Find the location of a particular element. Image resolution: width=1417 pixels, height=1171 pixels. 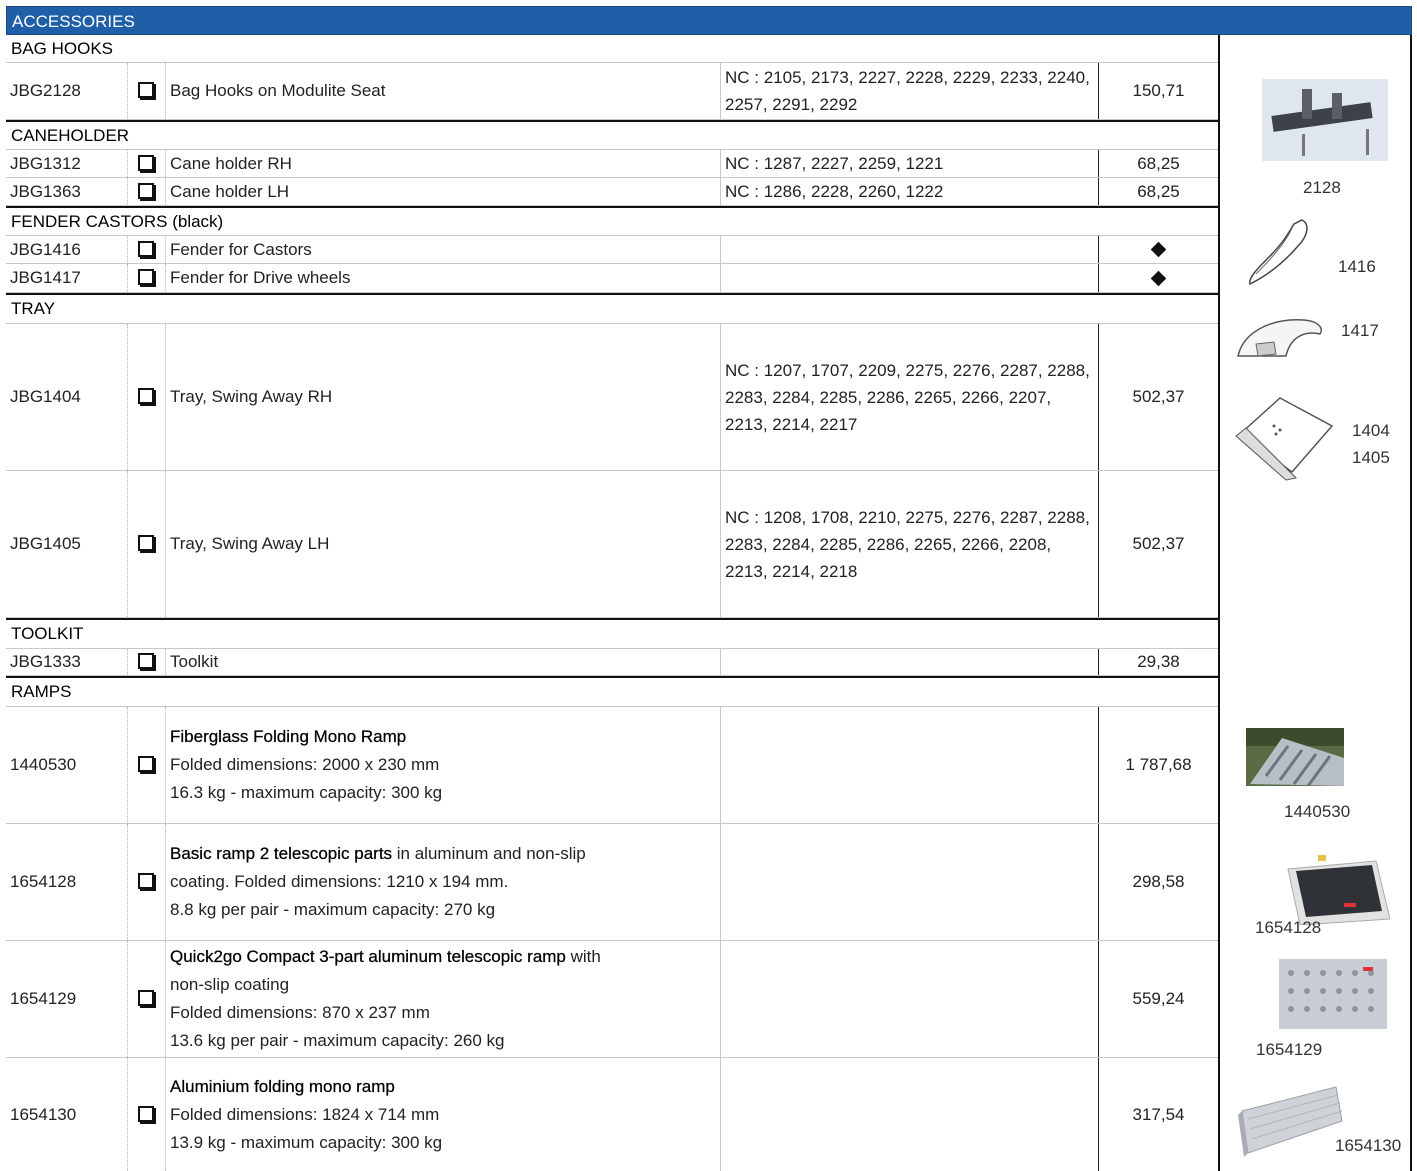

item-description: Bag Hooks on Modulite Seat is located at coordinates (443, 91).